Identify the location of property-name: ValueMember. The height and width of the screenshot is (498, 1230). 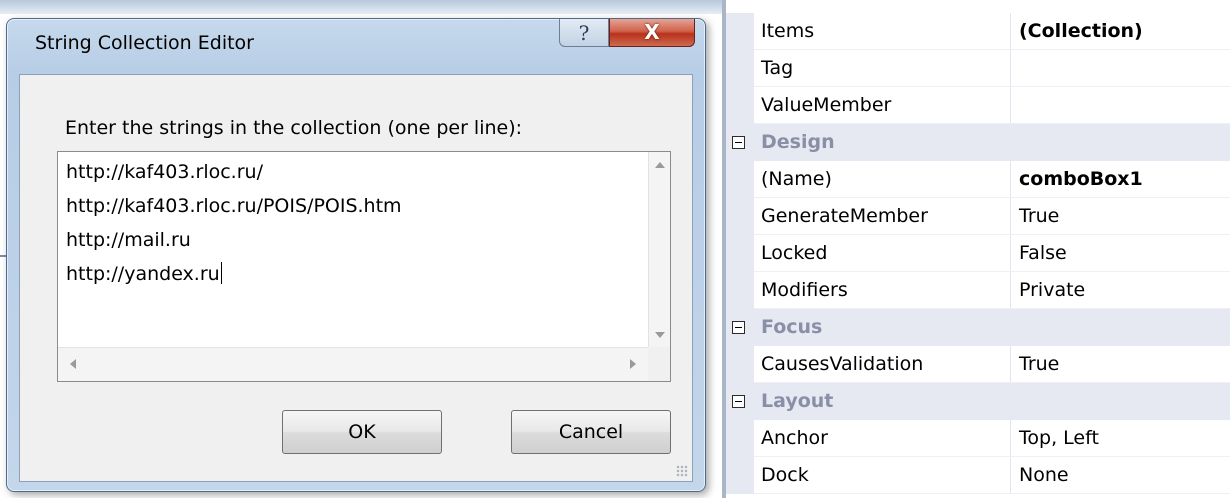
(826, 105).